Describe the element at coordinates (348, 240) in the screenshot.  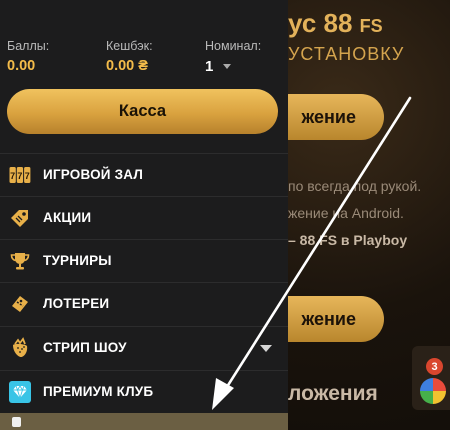
I see `promo-text-line: – 88 FS в Playboy` at that location.